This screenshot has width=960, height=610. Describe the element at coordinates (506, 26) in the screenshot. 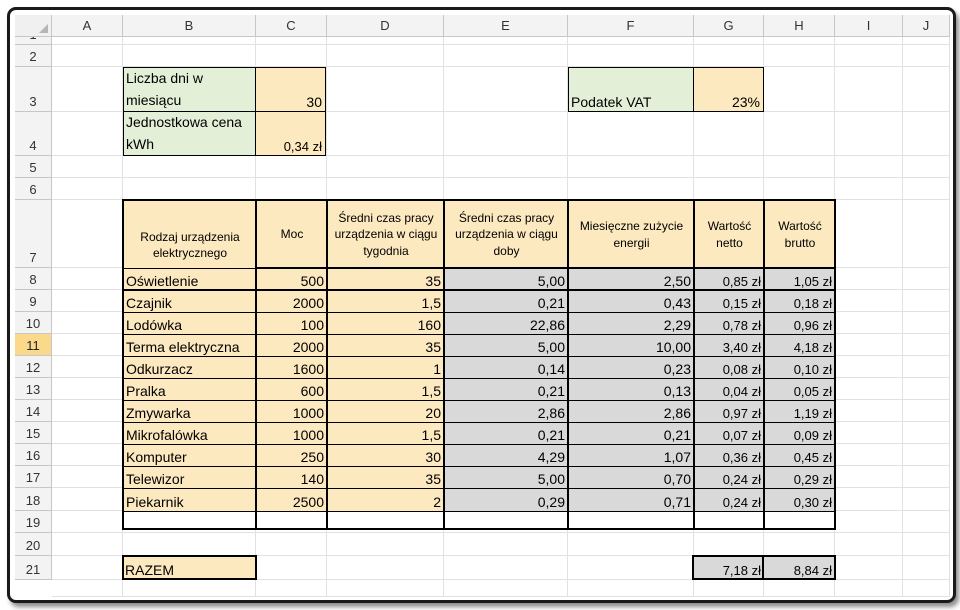

I see `column-header-e: E` at that location.